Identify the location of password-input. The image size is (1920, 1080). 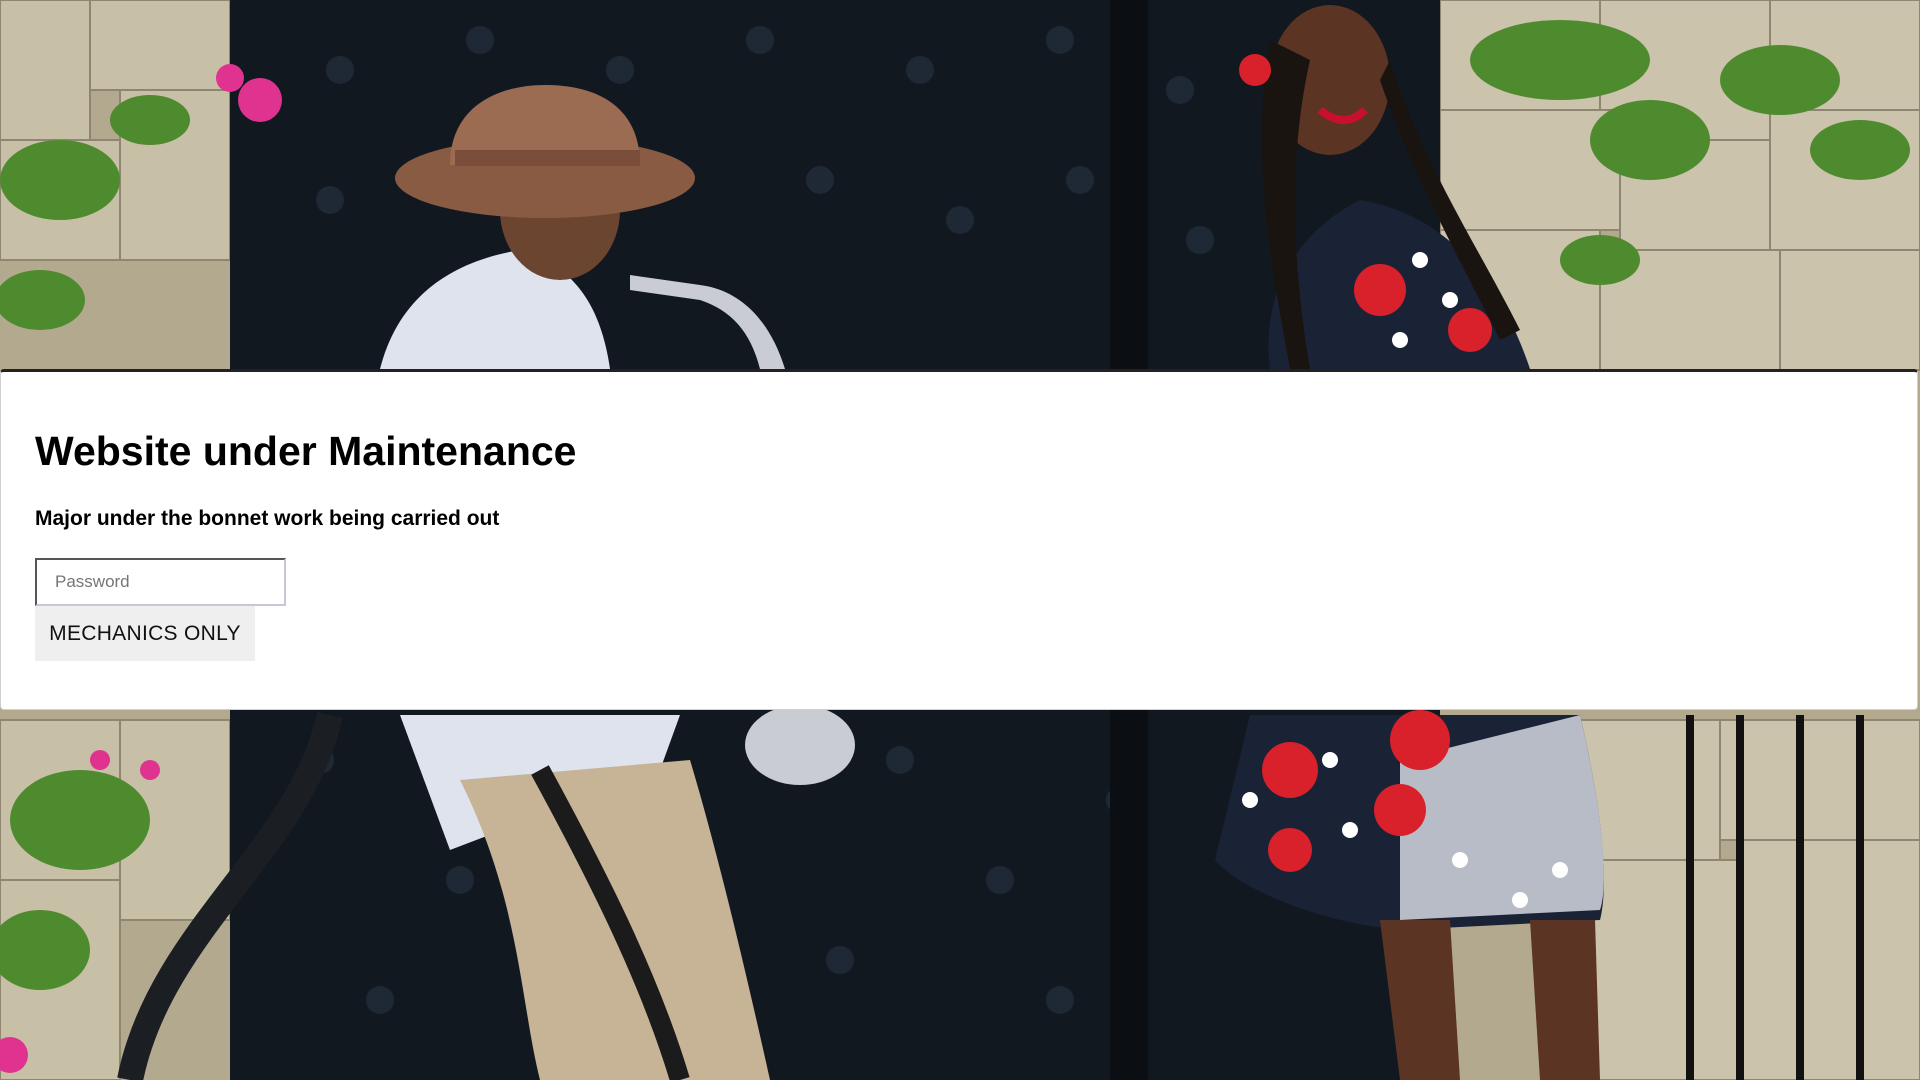
(160, 582).